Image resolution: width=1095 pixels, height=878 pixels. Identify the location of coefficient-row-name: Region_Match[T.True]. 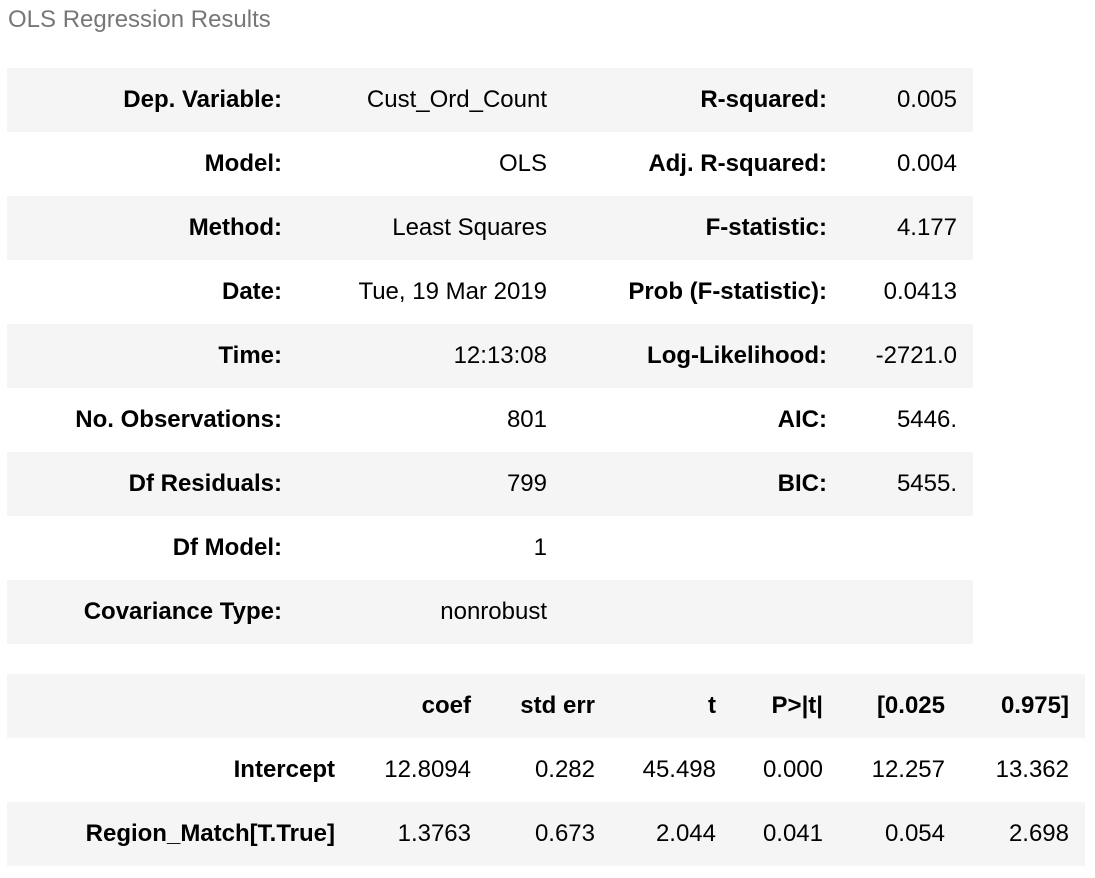
(210, 833).